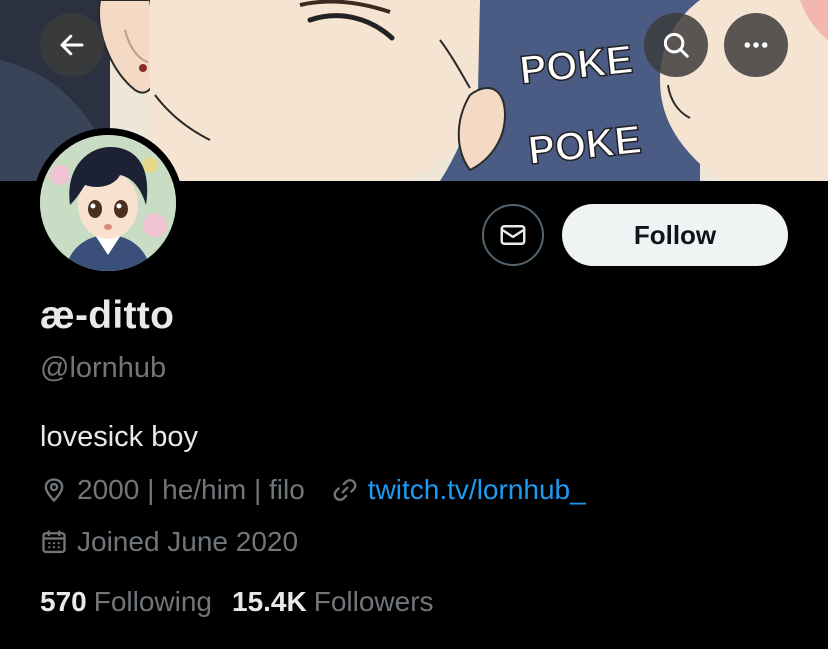 This screenshot has width=828, height=649. I want to click on avatar, so click(108, 203).